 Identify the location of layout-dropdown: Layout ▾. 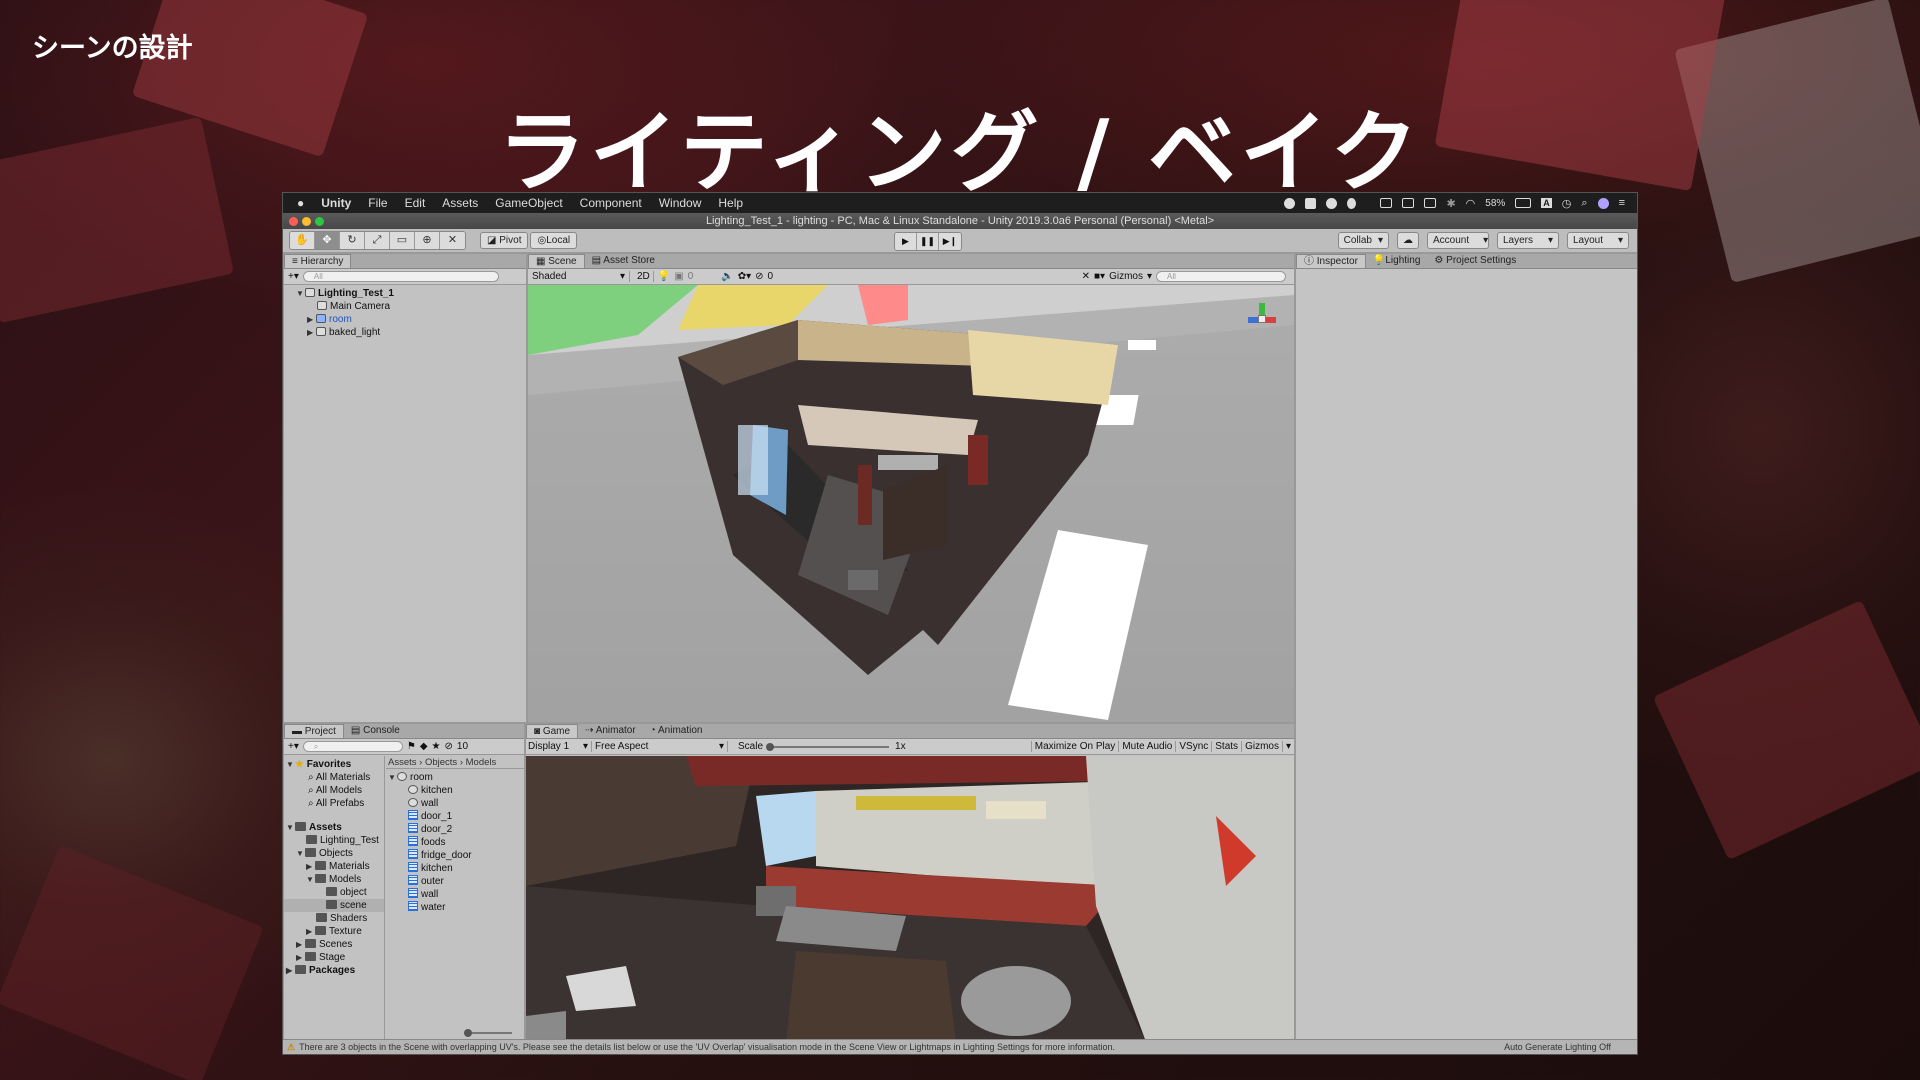
(1598, 240).